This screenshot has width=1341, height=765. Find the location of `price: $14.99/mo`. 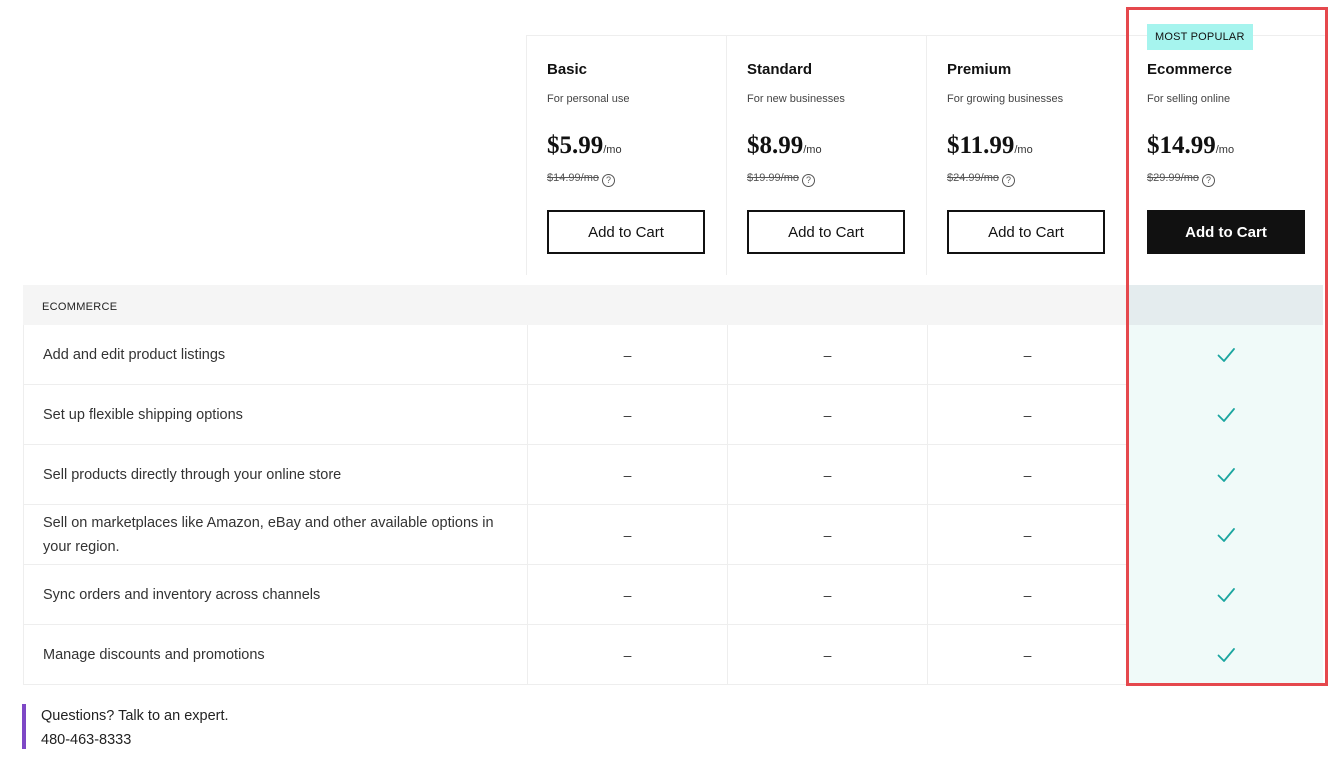

price: $14.99/mo is located at coordinates (1190, 146).